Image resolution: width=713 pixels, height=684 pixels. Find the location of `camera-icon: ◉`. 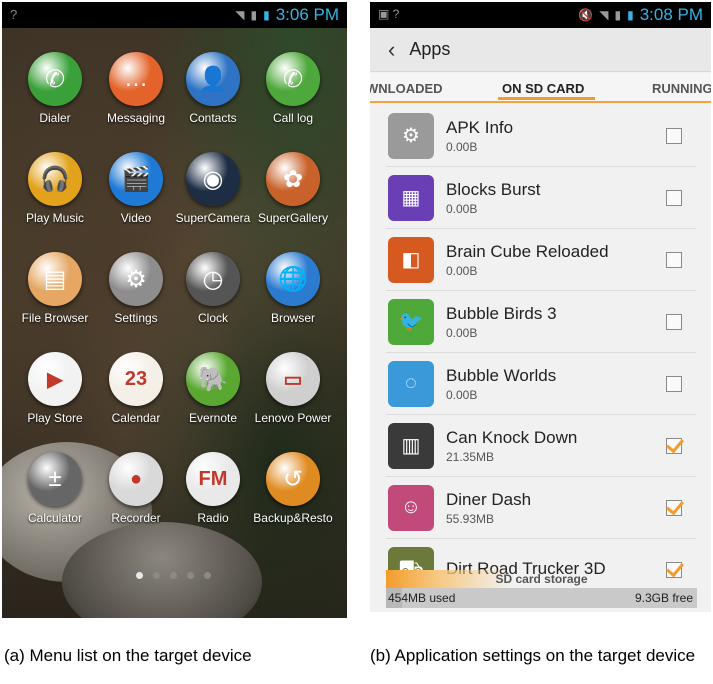

camera-icon: ◉ is located at coordinates (213, 179).